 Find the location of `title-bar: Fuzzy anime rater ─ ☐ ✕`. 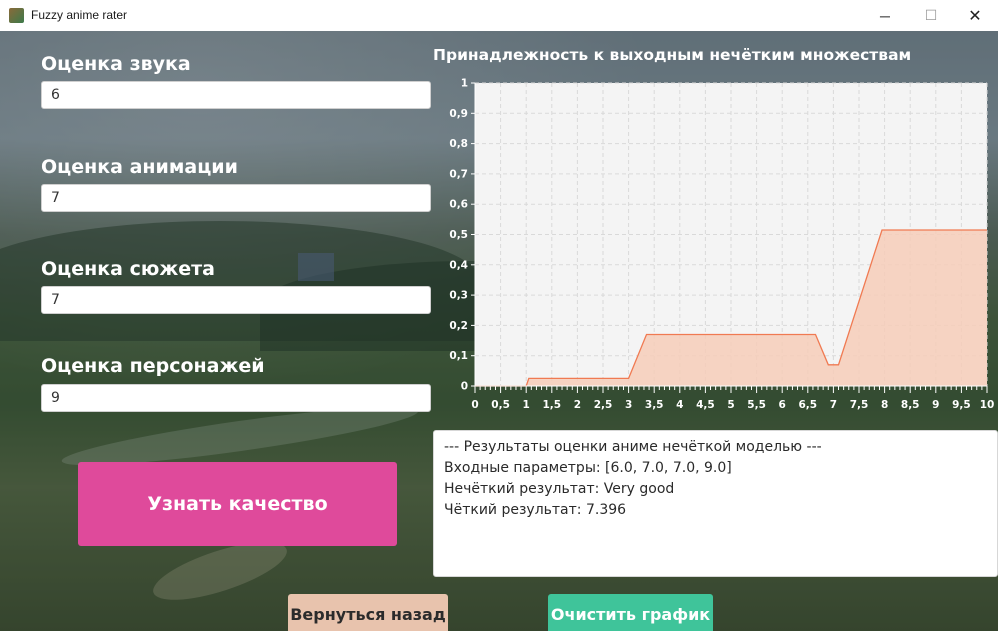

title-bar: Fuzzy anime rater ─ ☐ ✕ is located at coordinates (499, 16).